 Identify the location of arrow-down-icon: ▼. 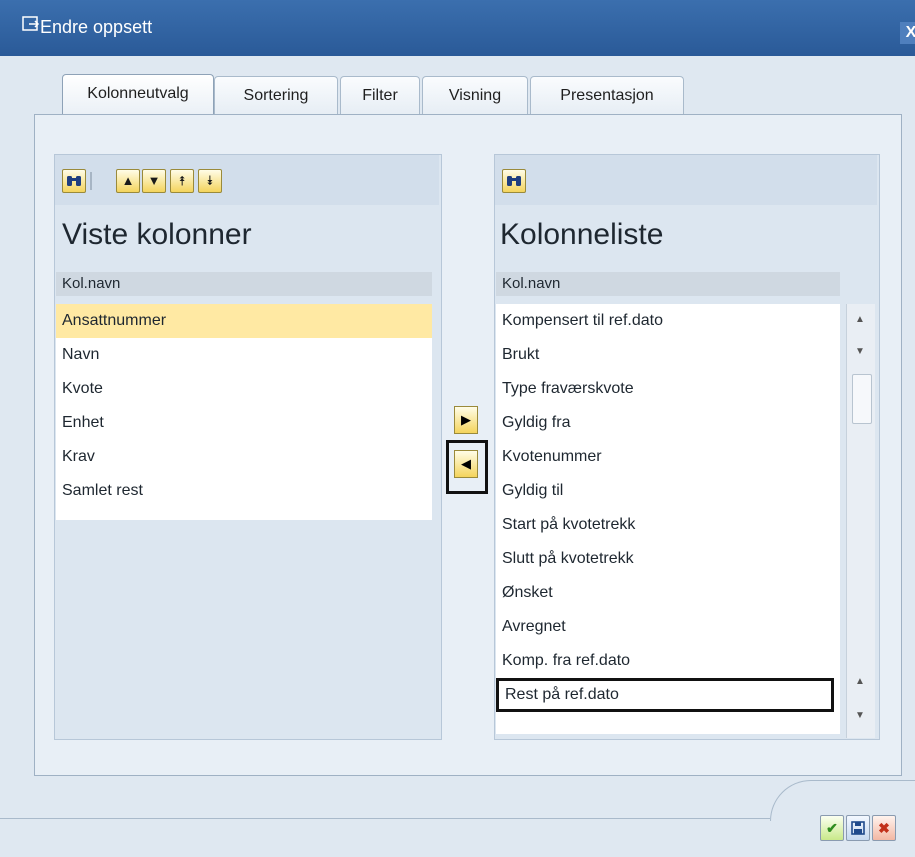
(154, 181).